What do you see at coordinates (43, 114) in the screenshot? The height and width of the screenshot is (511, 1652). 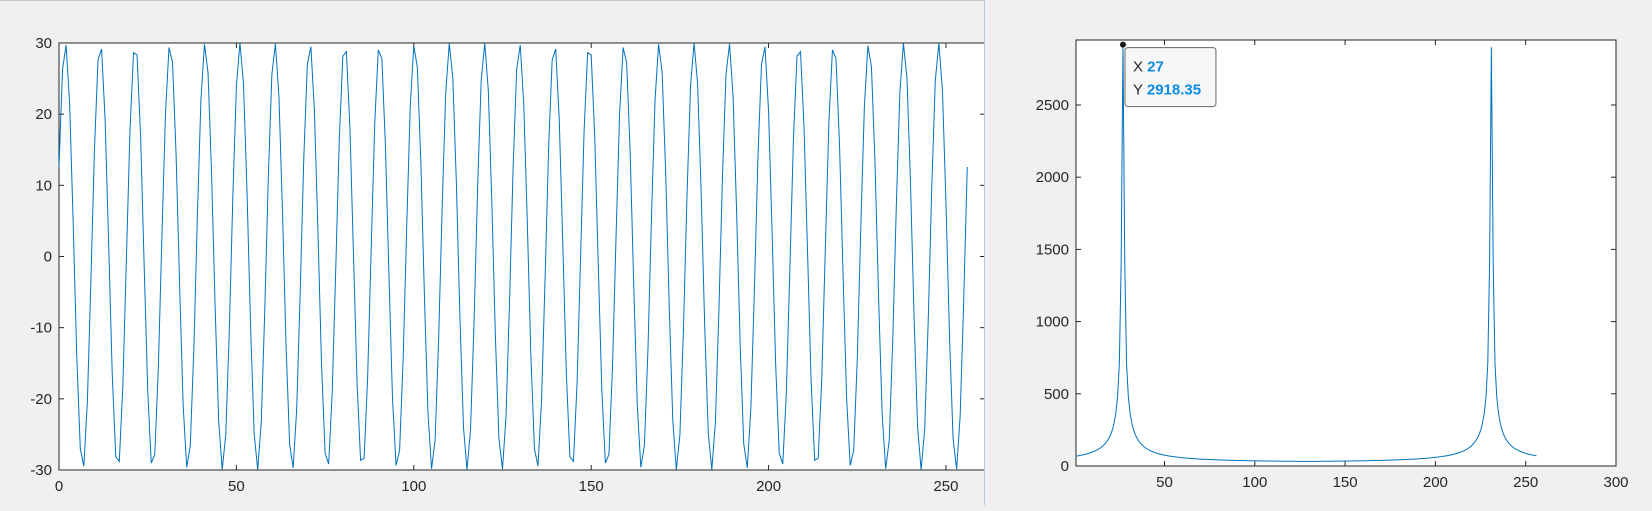 I see `y-tick-label: 20` at bounding box center [43, 114].